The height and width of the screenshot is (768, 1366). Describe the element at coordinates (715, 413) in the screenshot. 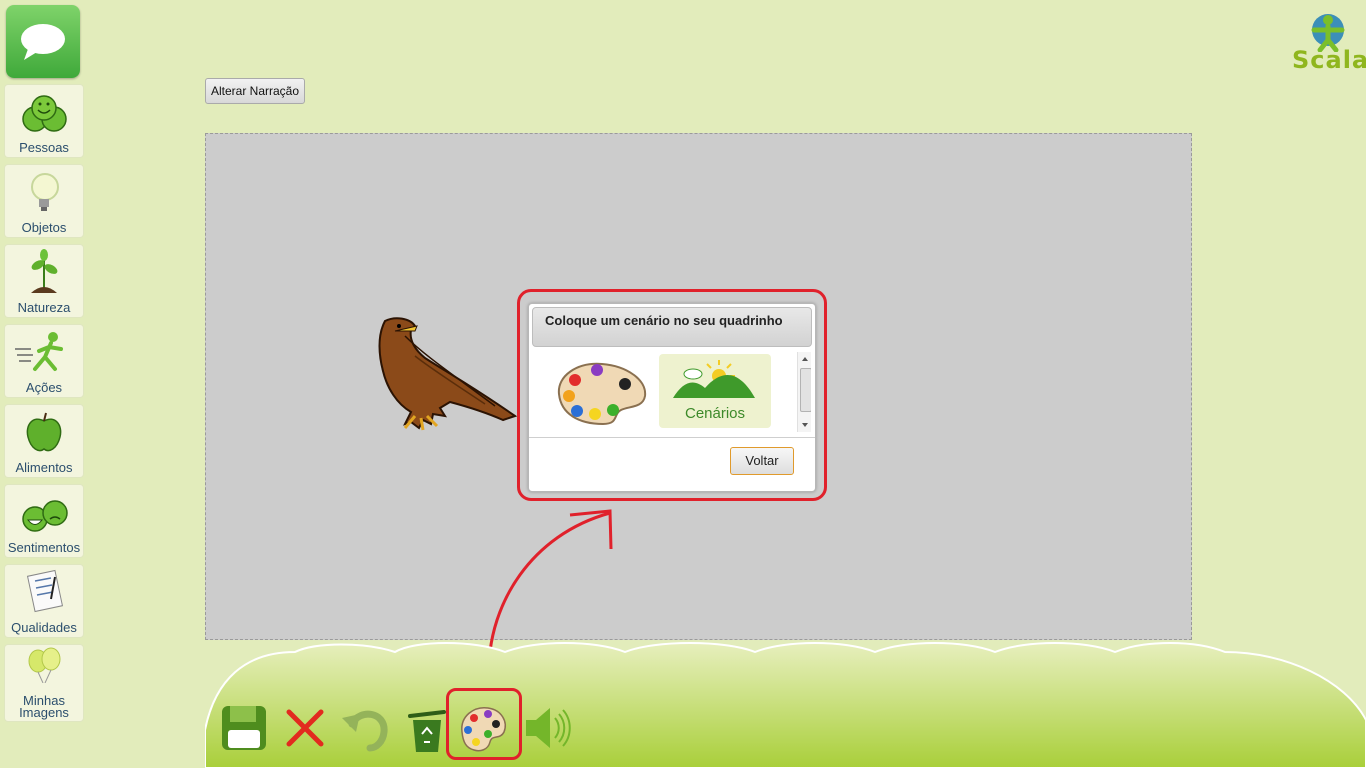

I see `scenarios-label: Cenários` at that location.